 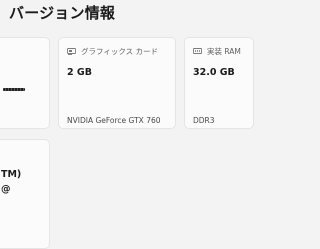 I want to click on ram-icon, so click(x=197, y=51).